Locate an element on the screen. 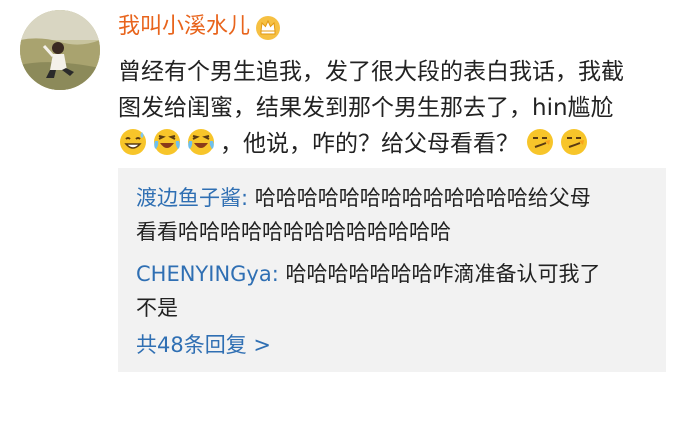 The width and height of the screenshot is (690, 428). post-text-line-3-text: ，他说，咋的？给父母看看？ is located at coordinates (369, 144).